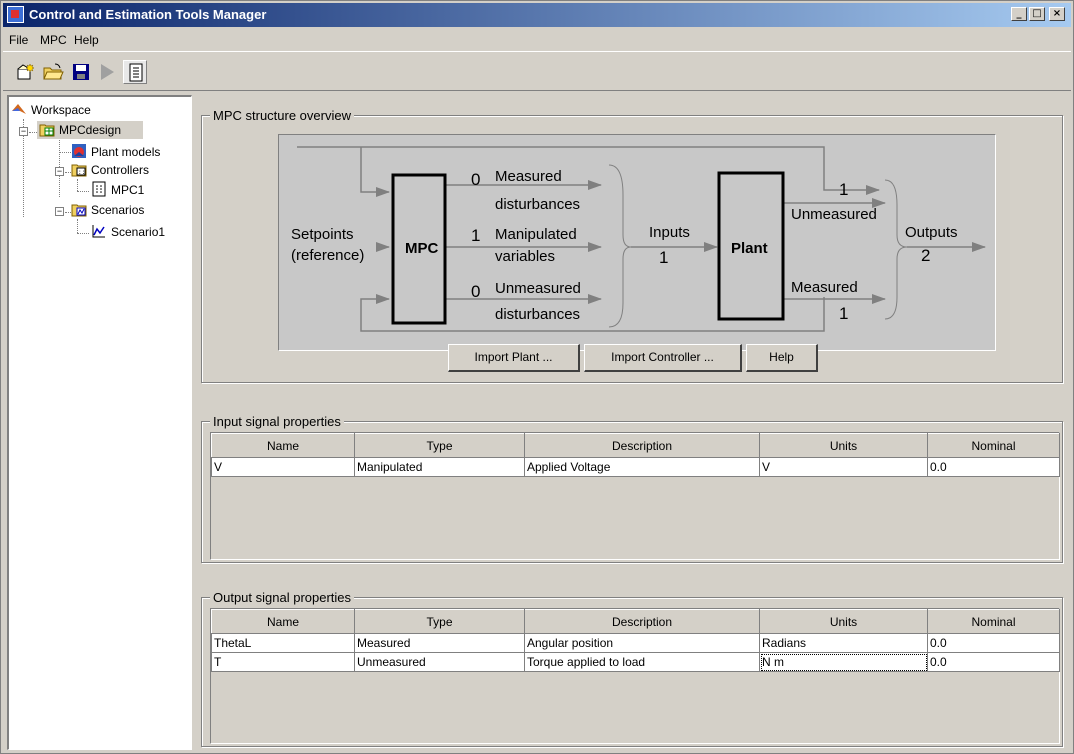 The width and height of the screenshot is (1074, 754). Describe the element at coordinates (528, 176) in the screenshot. I see `measured-disturbances-label1: Measured` at that location.